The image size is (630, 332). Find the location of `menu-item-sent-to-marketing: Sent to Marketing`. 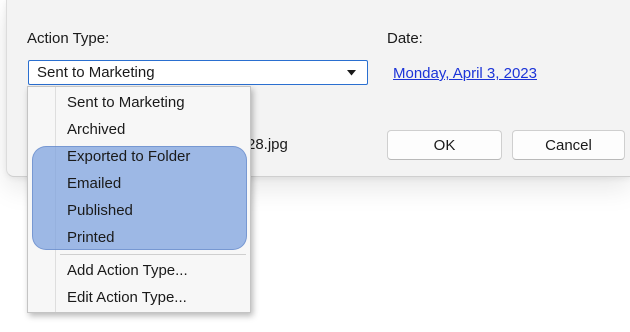

menu-item-sent-to-marketing: Sent to Marketing is located at coordinates (139, 102).